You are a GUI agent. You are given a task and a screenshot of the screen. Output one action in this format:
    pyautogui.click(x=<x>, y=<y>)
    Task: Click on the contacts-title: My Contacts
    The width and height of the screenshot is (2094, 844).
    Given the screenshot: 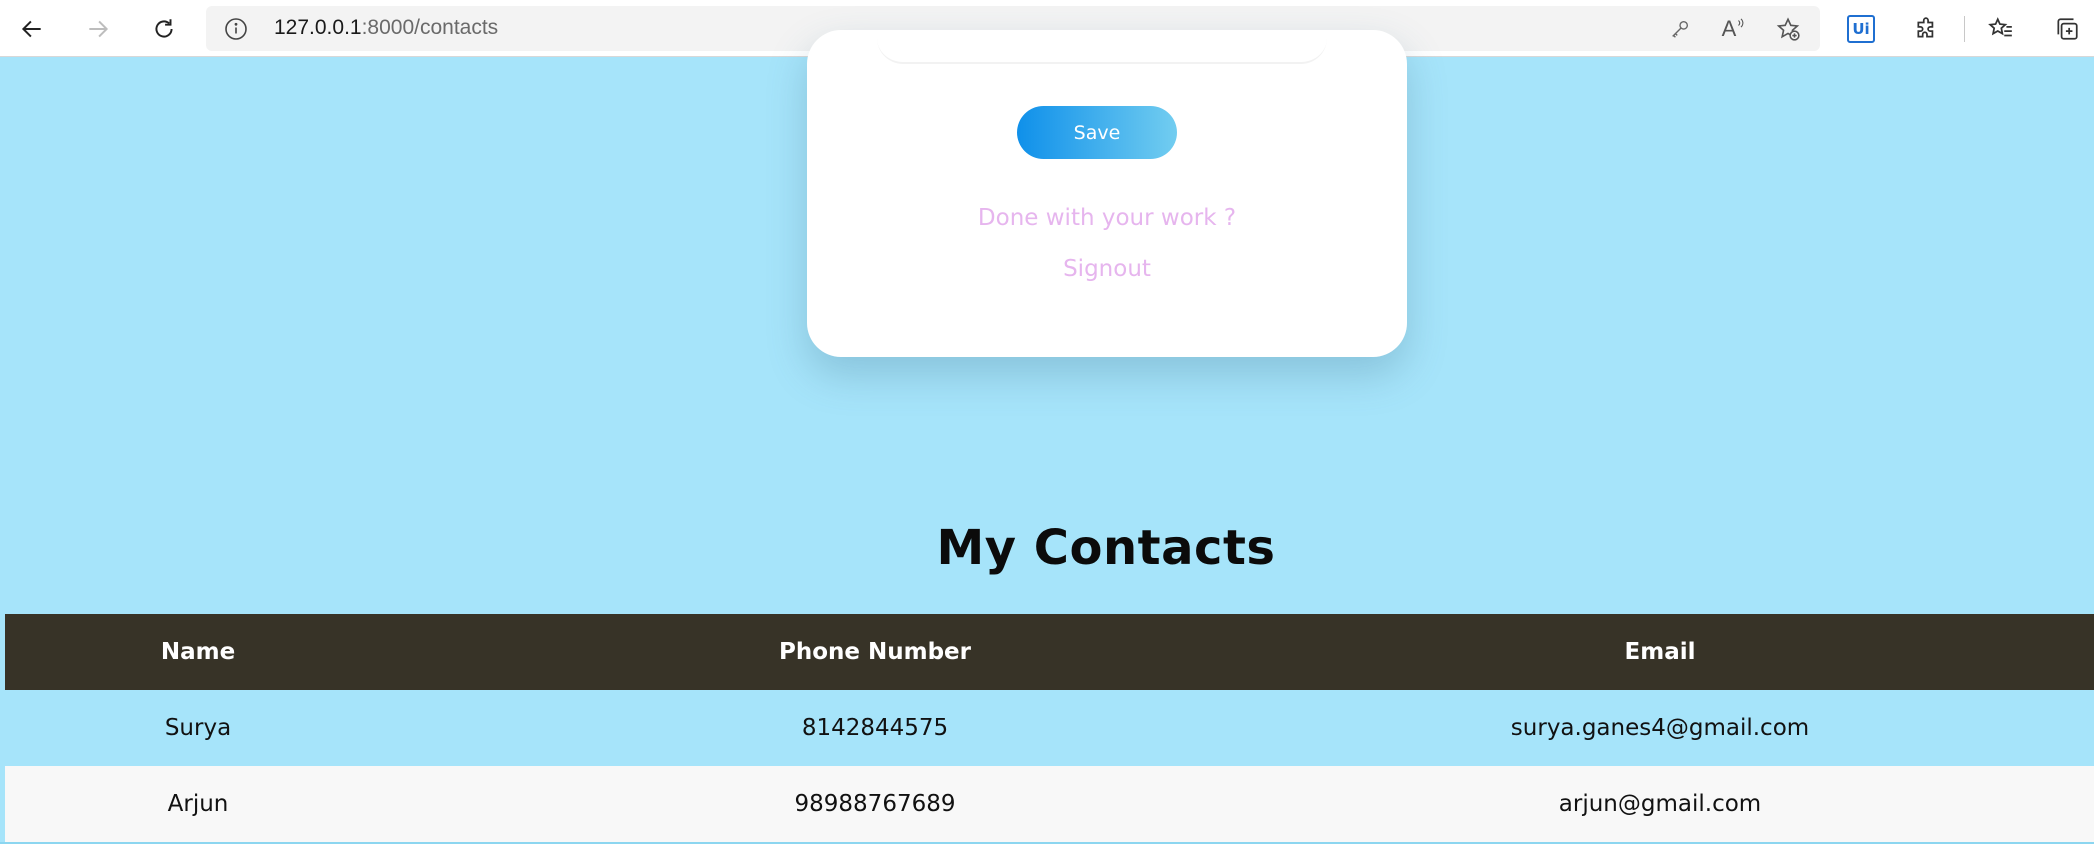 What is the action you would take?
    pyautogui.click(x=1106, y=548)
    